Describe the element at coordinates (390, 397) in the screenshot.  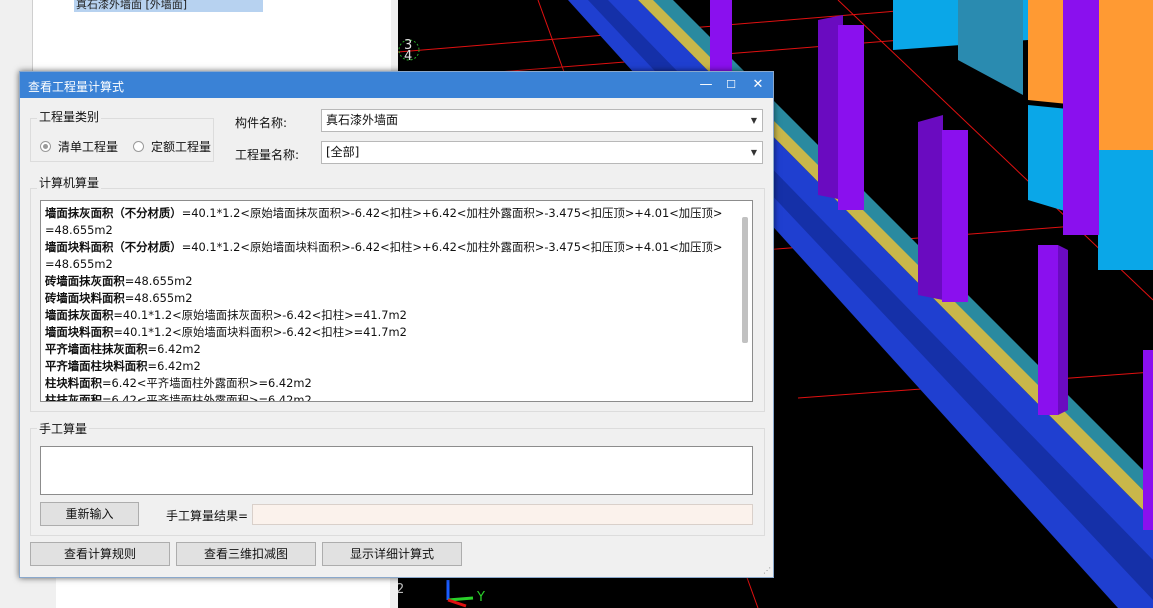
I see `calc-line: 柱抹灰面积=6.42<平齐墙面柱外露面积>=6.42m2` at that location.